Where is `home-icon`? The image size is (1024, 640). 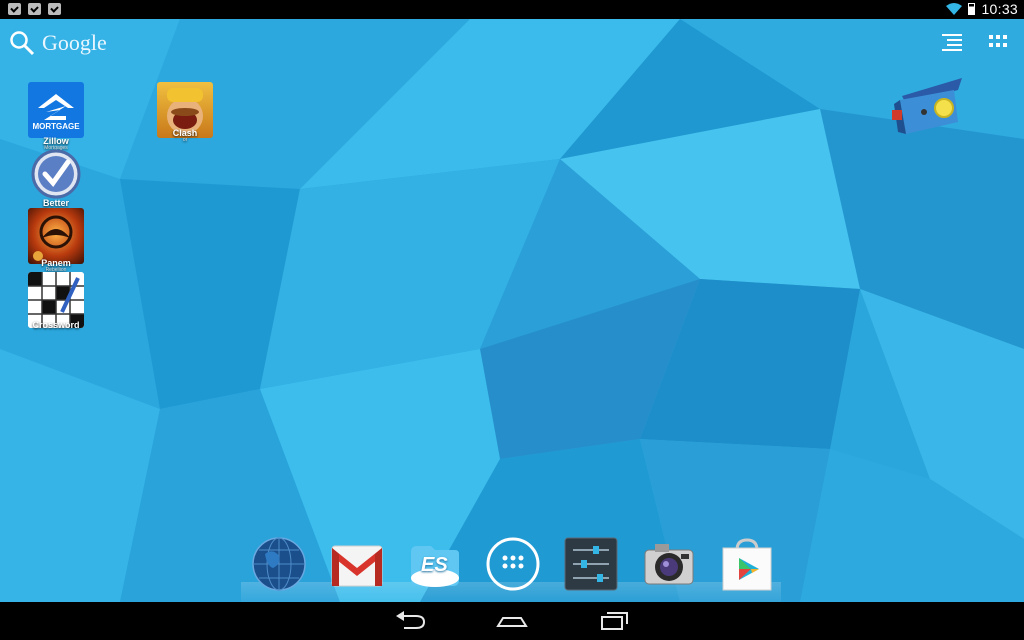
home-icon is located at coordinates (512, 621).